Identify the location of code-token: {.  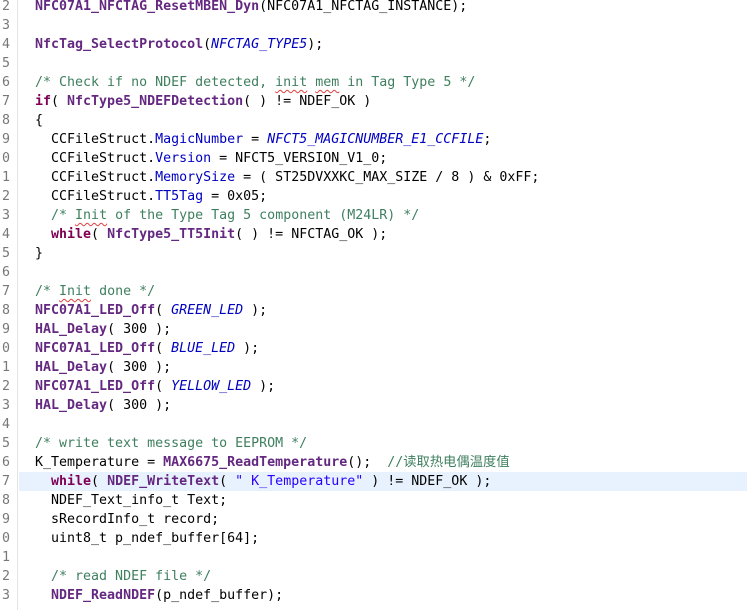
(39, 120).